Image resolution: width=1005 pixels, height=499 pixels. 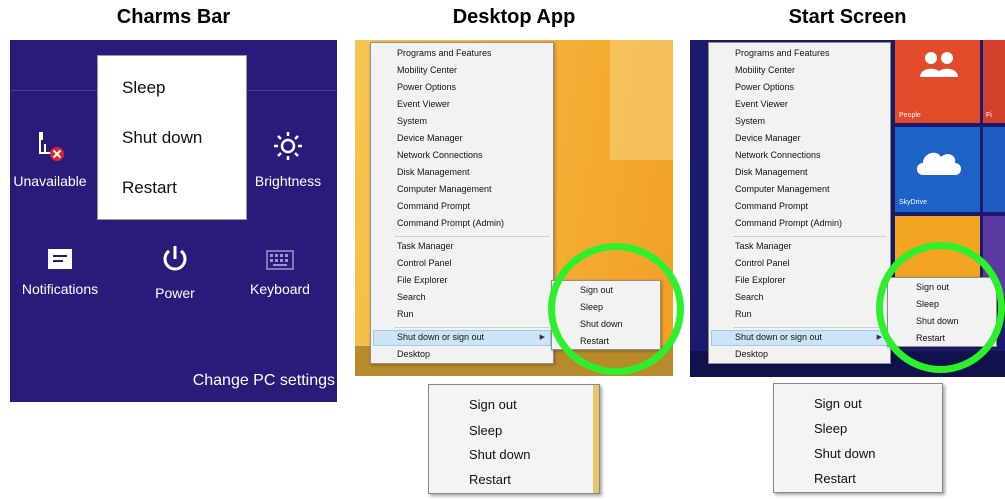 What do you see at coordinates (913, 202) in the screenshot?
I see `skydrive-tile-label: SkyDrive` at bounding box center [913, 202].